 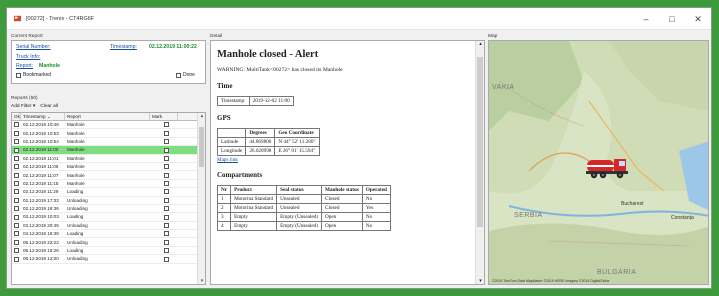 I want to click on col-timestamp-header: Timestamp ⌄, so click(x=43, y=116).